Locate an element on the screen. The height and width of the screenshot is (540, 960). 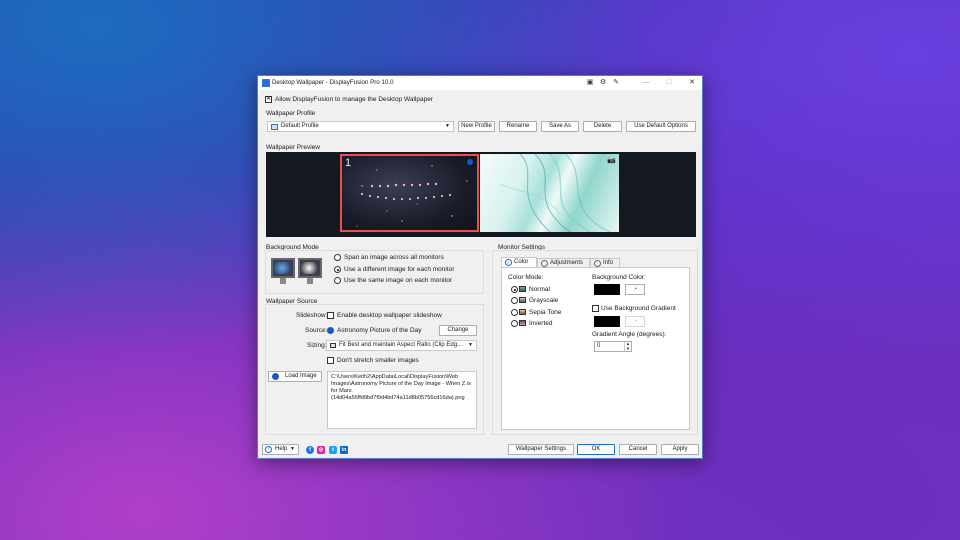
profile-header: Wallpaper Profile is located at coordinates (291, 113).